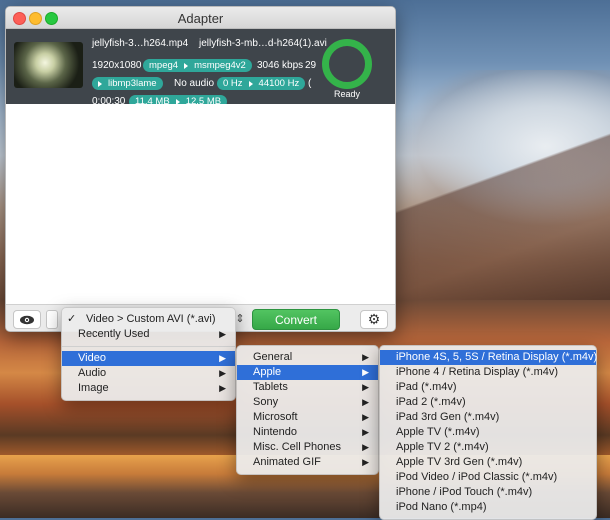 This screenshot has width=610, height=520. What do you see at coordinates (488, 462) in the screenshot?
I see `menu-item-apple-tv-3rd-gen: Apple TV 3rd Gen (*.m4v)` at bounding box center [488, 462].